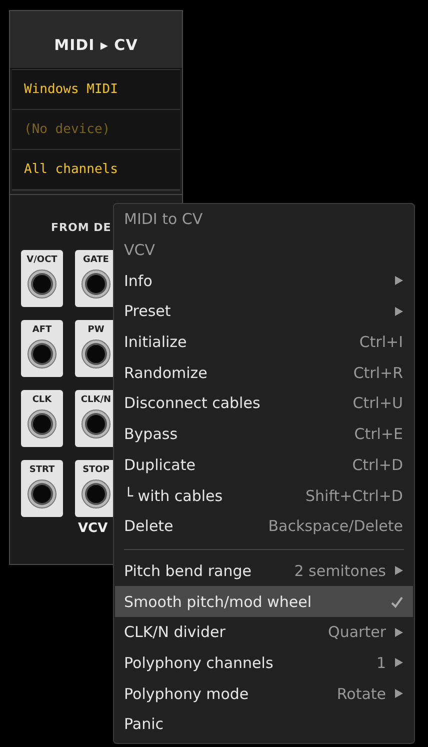 This screenshot has height=747, width=428. Describe the element at coordinates (173, 495) in the screenshot. I see `menu-item-label: └ with cables` at that location.